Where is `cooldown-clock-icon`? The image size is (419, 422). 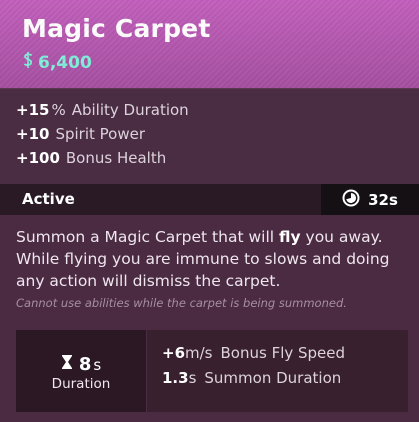
cooldown-clock-icon is located at coordinates (351, 200).